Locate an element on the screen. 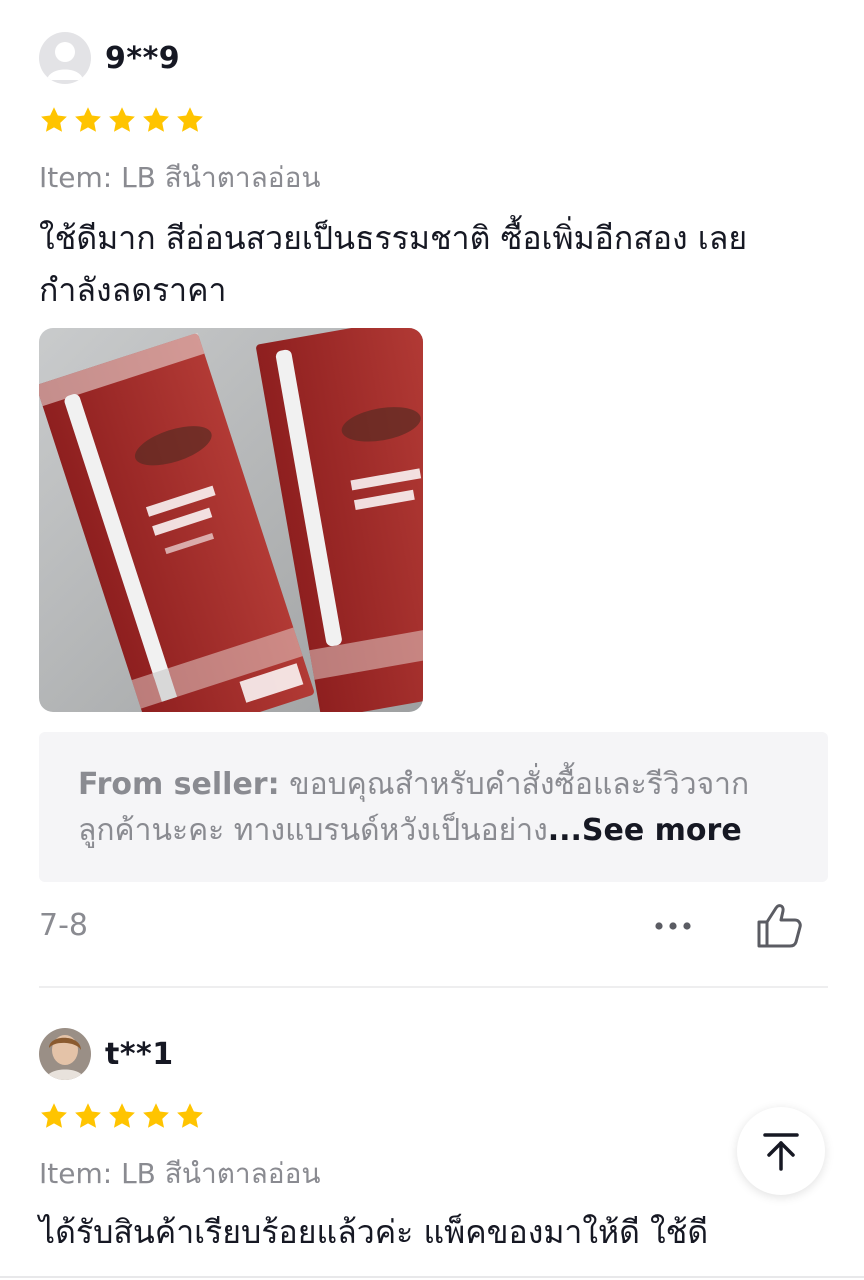 The image size is (864, 1280). thumbs-up-icon is located at coordinates (779, 926).